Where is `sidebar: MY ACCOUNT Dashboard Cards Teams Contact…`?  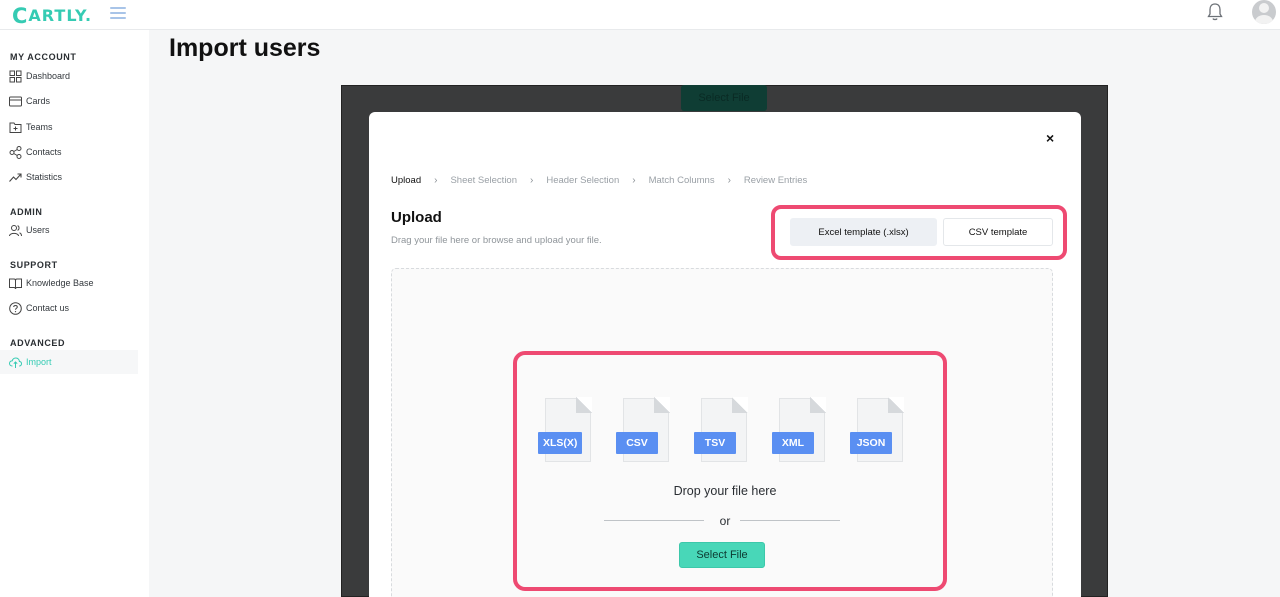 sidebar: MY ACCOUNT Dashboard Cards Teams Contact… is located at coordinates (74, 313).